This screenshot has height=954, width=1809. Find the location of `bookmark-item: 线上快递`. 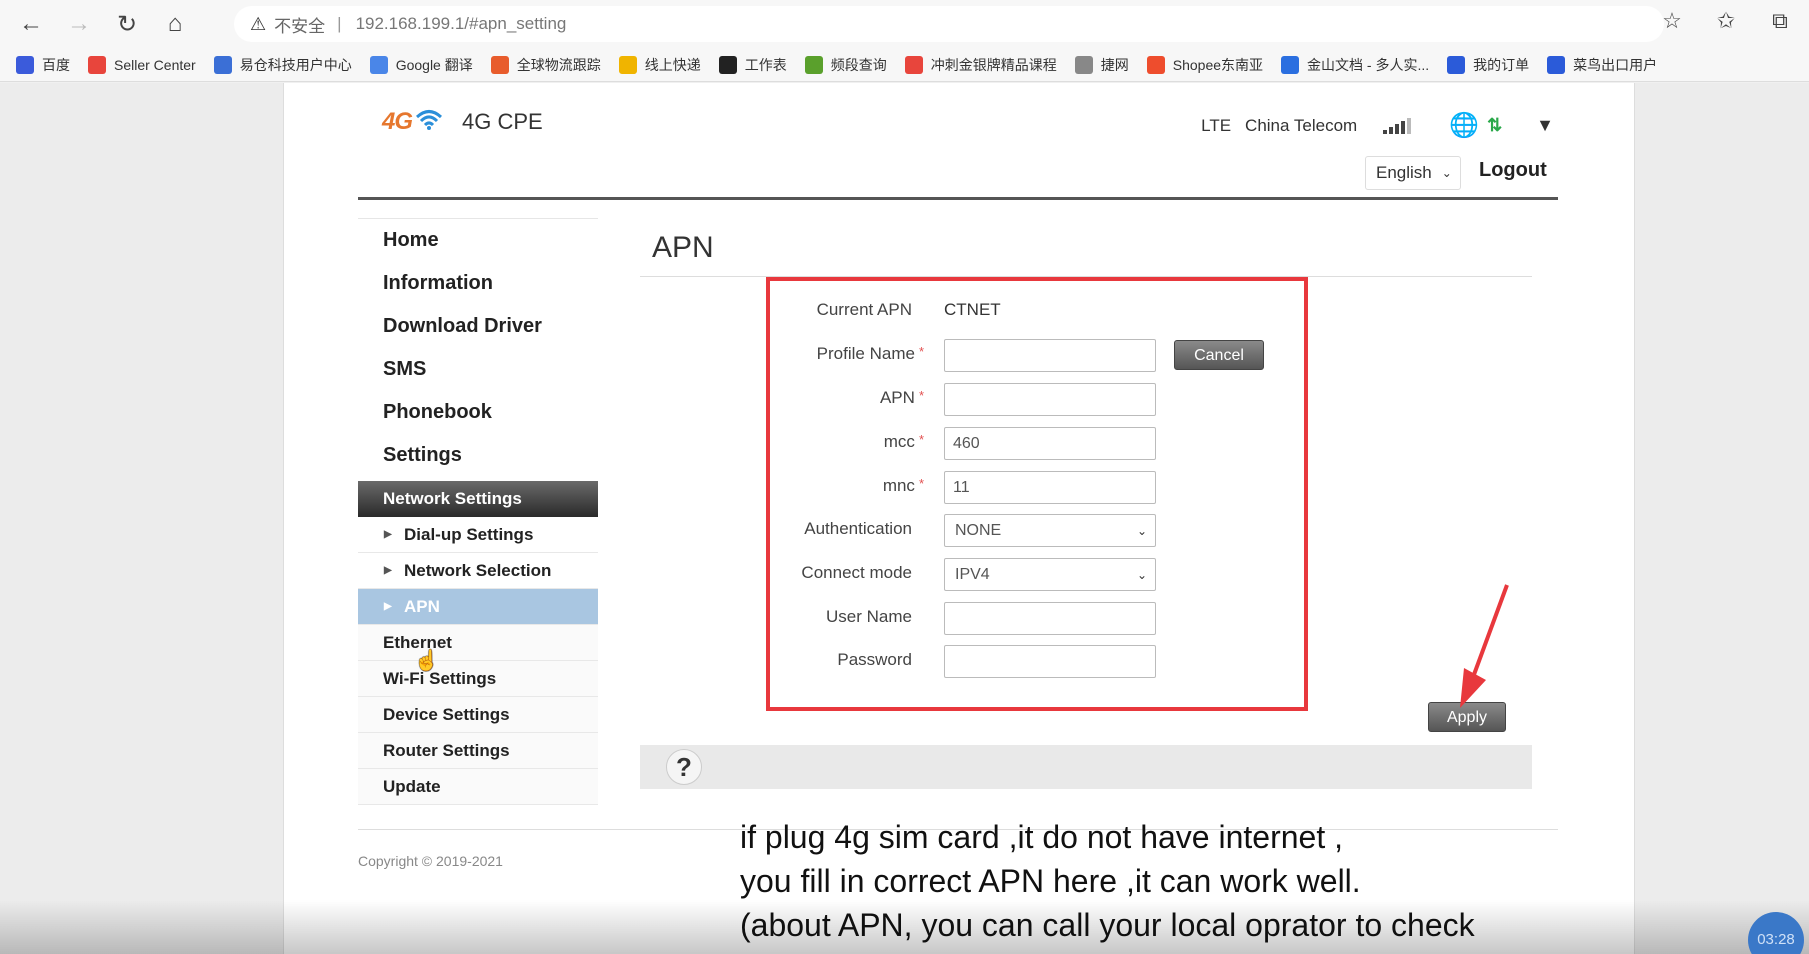

bookmark-item: 线上快递 is located at coordinates (659, 65).